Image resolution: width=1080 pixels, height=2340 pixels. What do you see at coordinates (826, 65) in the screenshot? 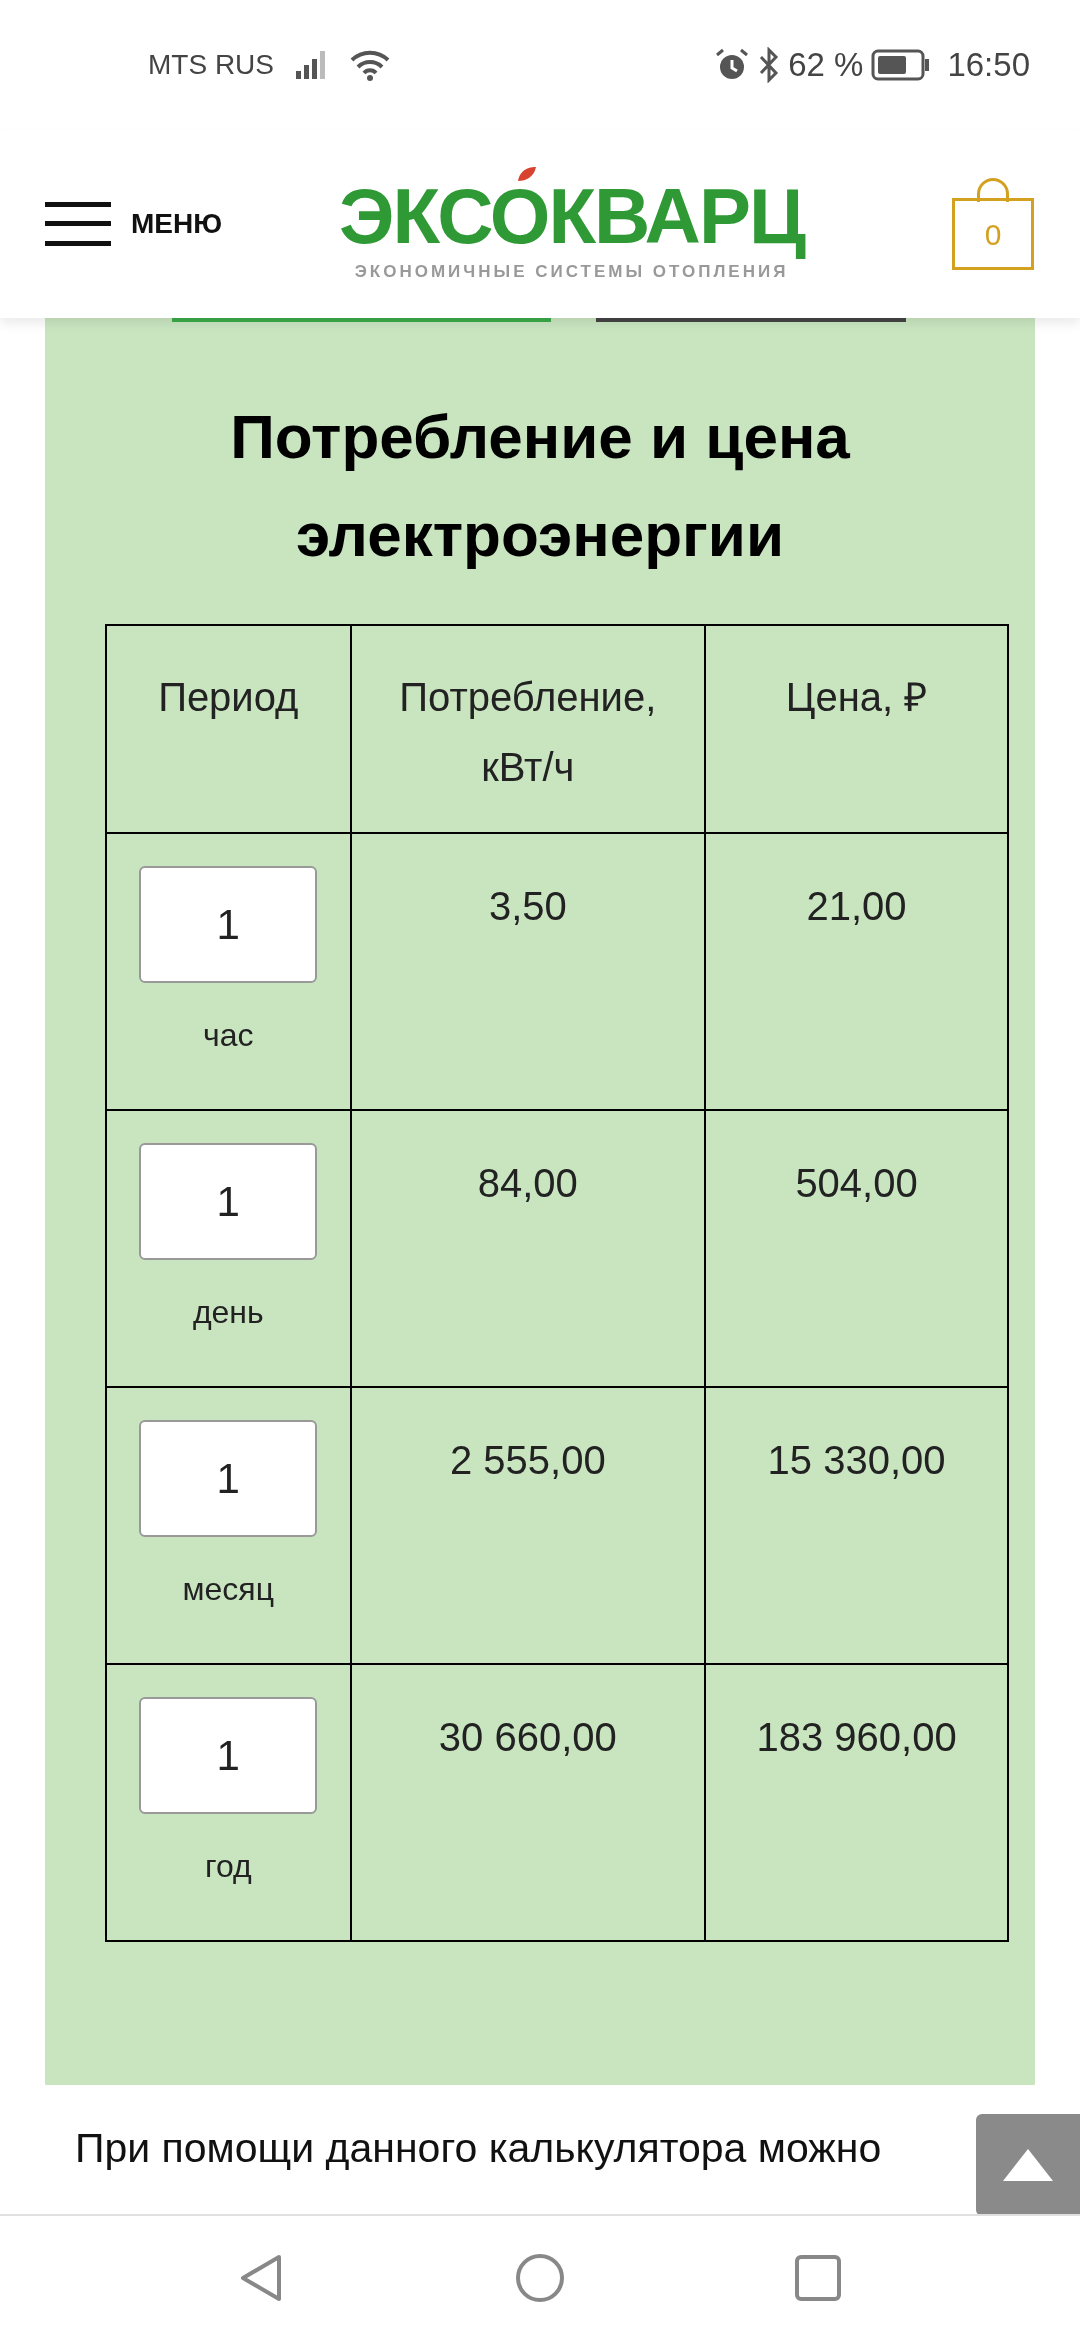
I see `battery-percent: 62 %` at bounding box center [826, 65].